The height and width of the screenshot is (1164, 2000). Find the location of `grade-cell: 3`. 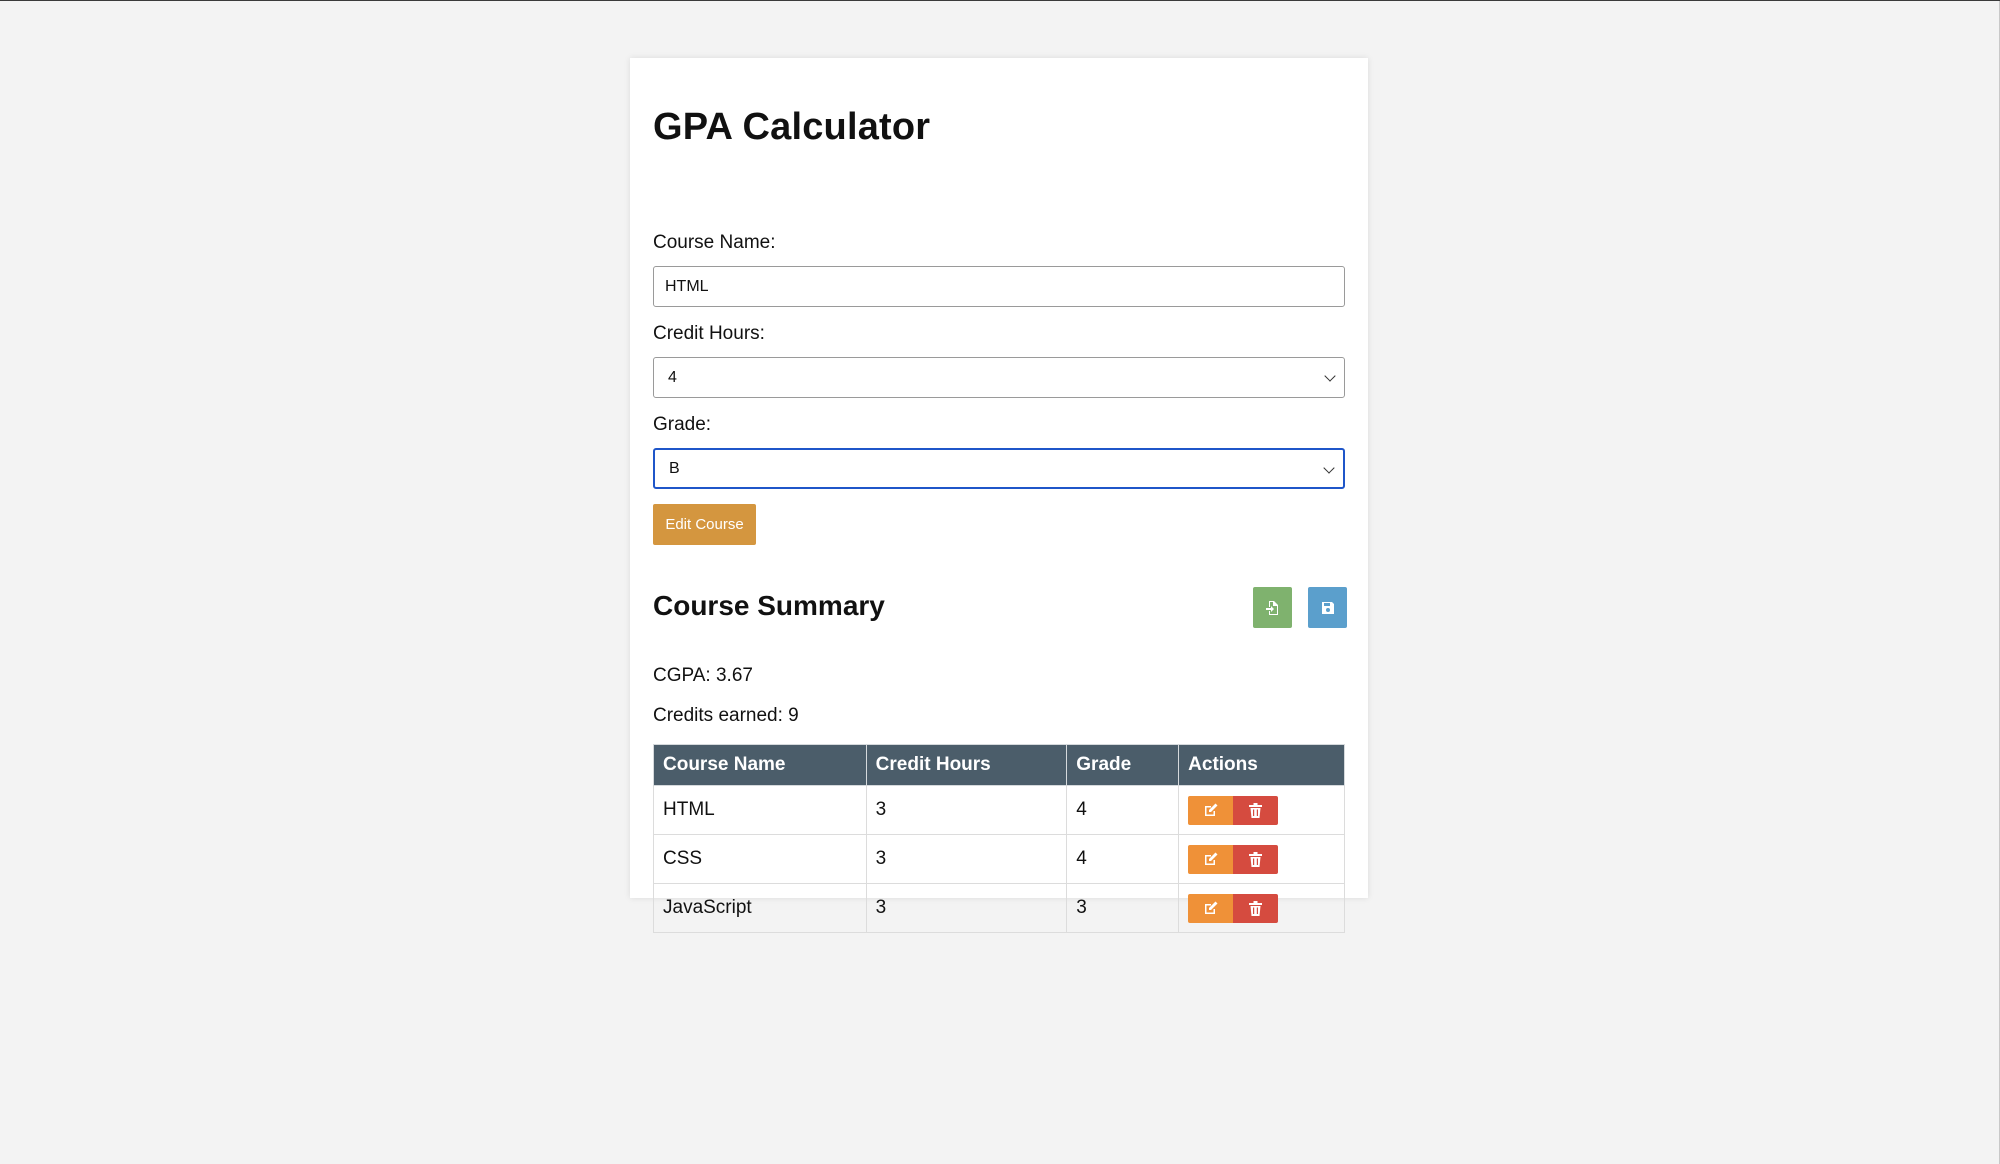

grade-cell: 3 is located at coordinates (1123, 908).